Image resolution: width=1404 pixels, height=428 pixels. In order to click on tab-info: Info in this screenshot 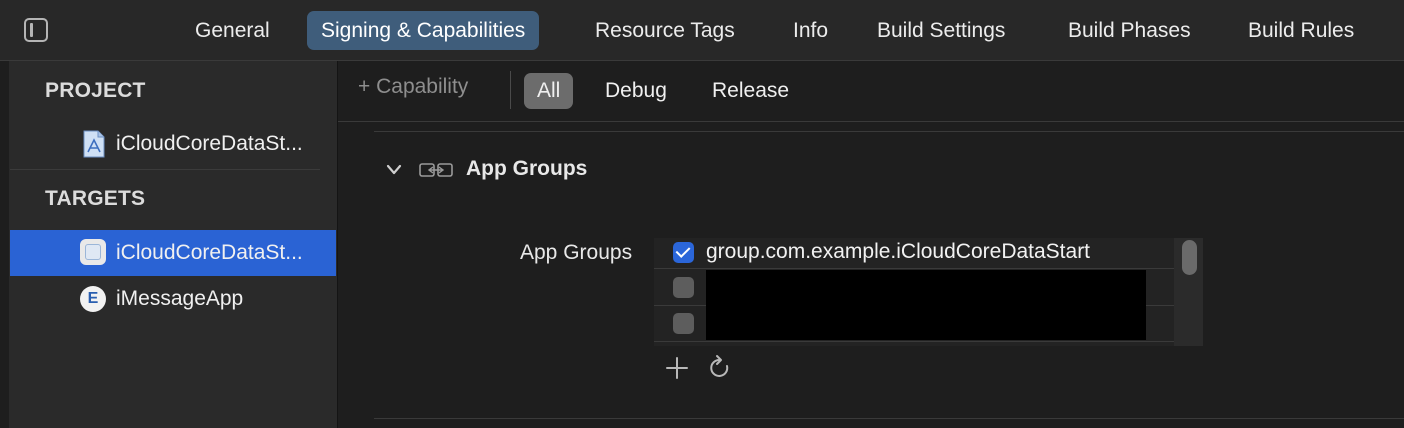, I will do `click(810, 30)`.